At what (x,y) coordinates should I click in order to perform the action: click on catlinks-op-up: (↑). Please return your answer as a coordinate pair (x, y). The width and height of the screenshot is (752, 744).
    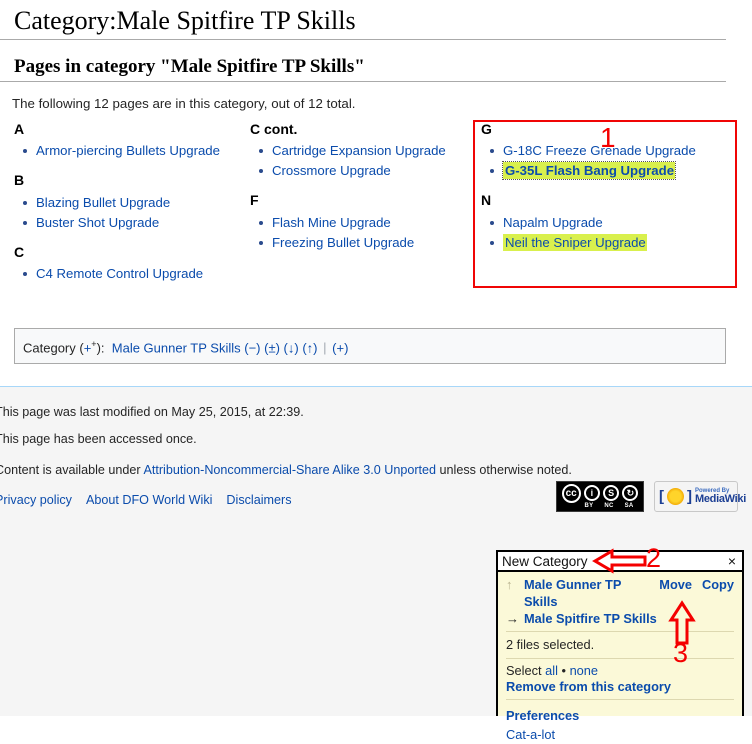
    Looking at the image, I should click on (309, 347).